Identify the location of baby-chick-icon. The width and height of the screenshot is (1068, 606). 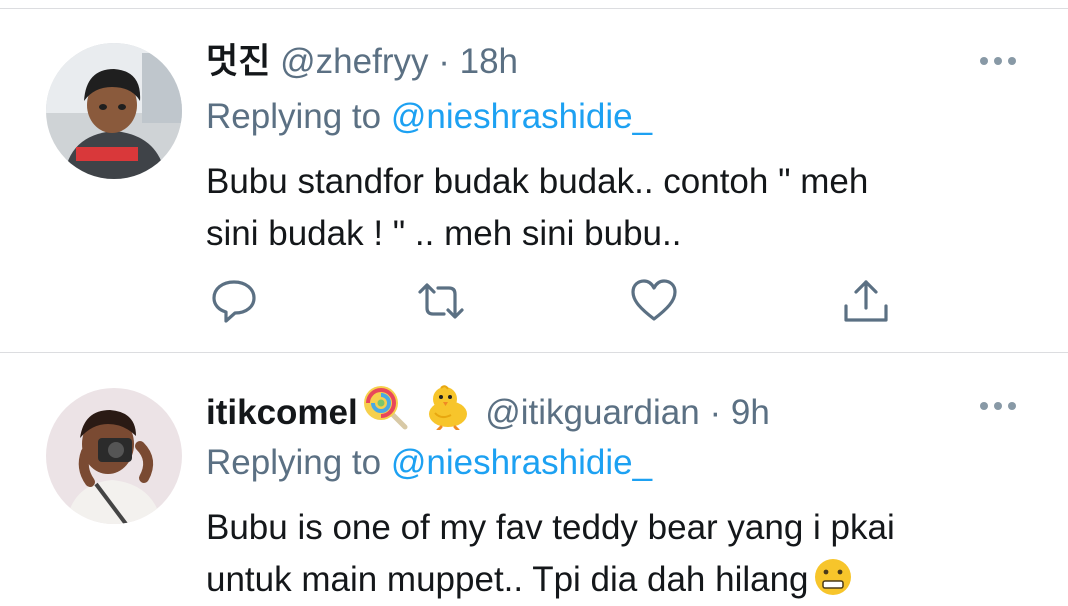
(448, 407).